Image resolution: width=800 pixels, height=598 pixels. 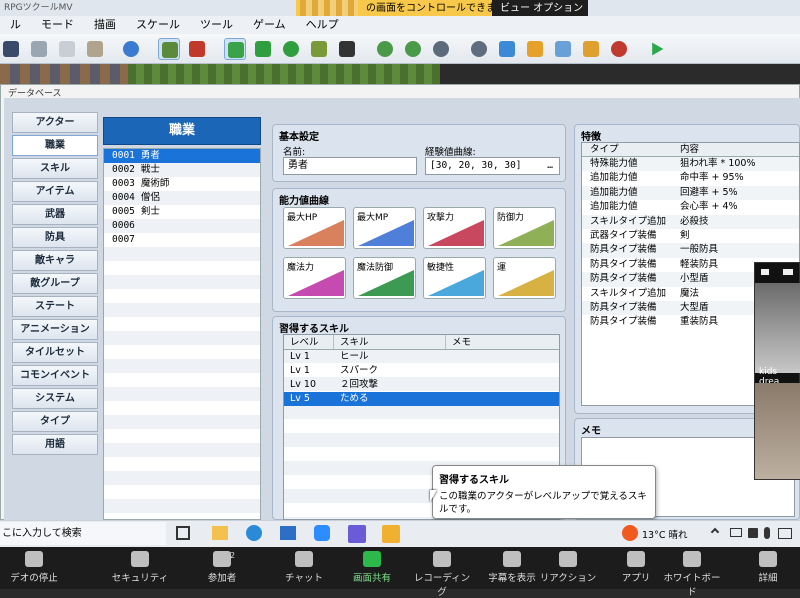 What do you see at coordinates (309, 342) in the screenshot?
I see `col-level: レベル` at bounding box center [309, 342].